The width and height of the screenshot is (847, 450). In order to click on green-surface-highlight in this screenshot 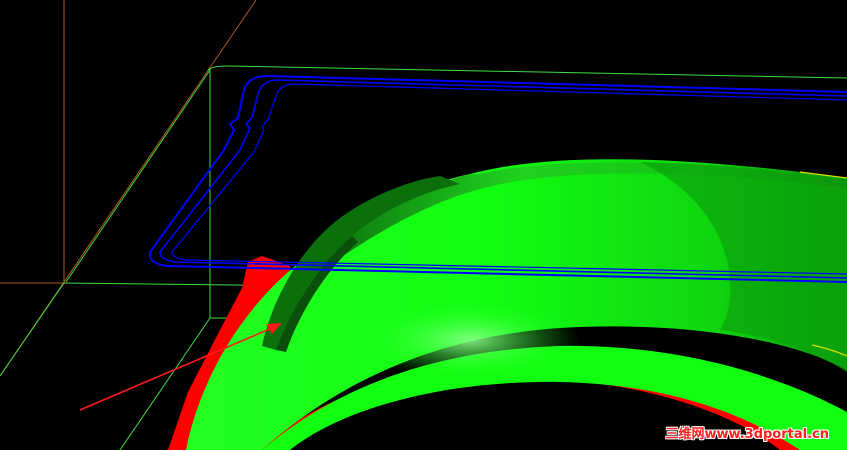, I will do `click(470, 340)`.